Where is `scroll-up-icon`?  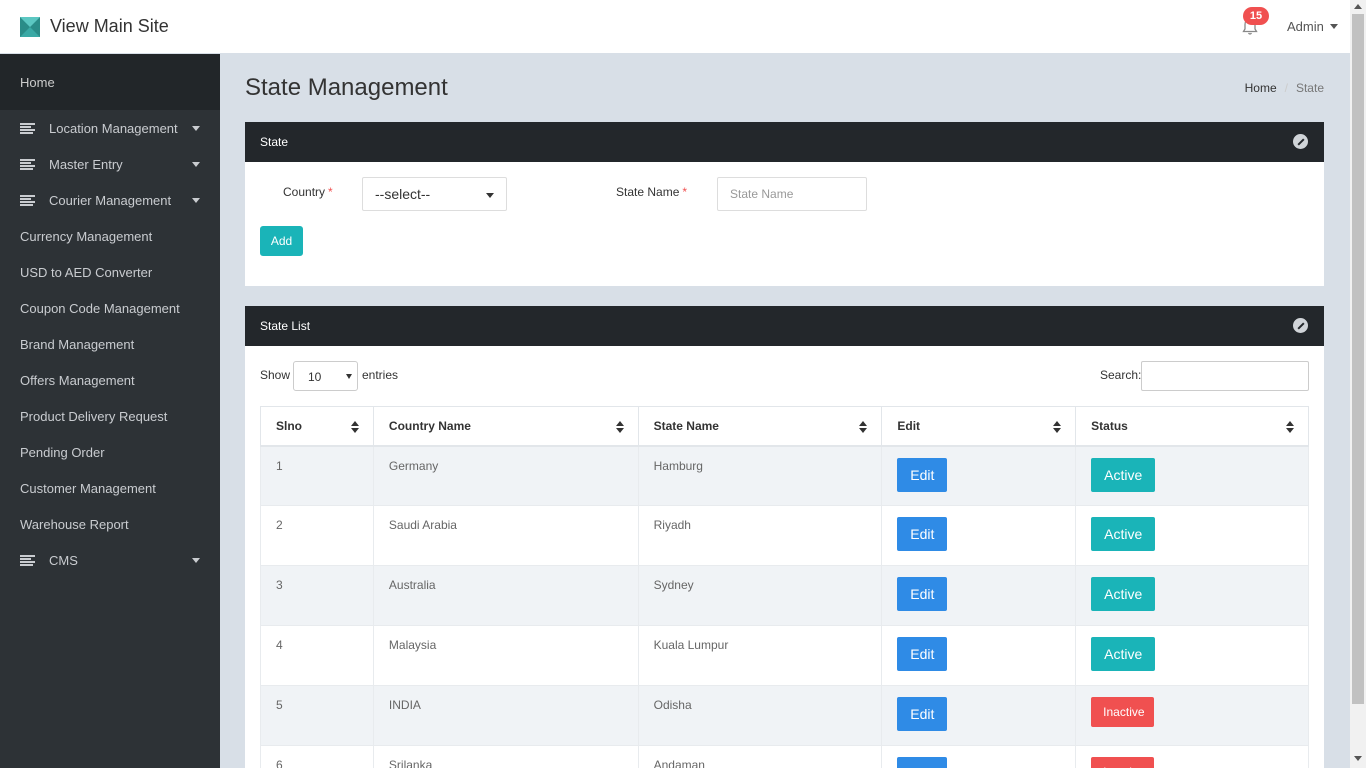 scroll-up-icon is located at coordinates (1358, 6).